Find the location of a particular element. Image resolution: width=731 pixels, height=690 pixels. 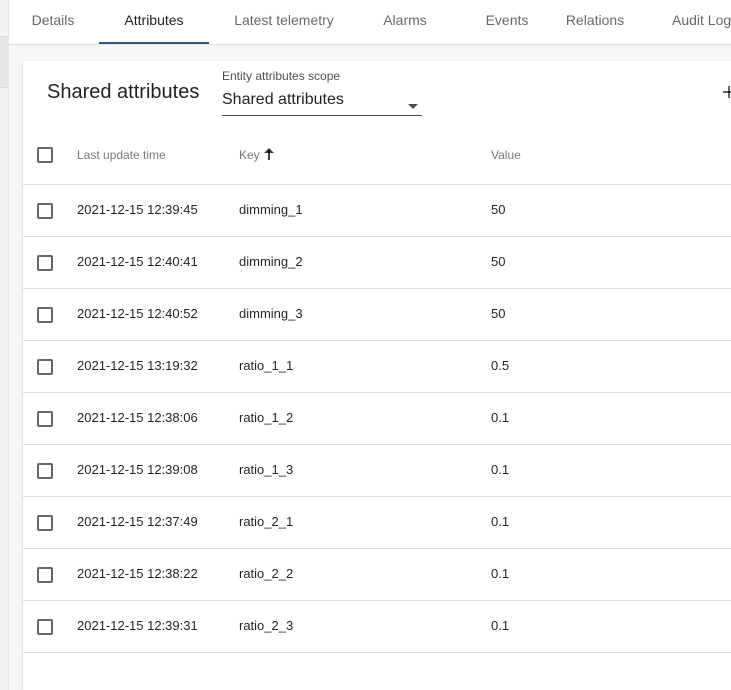

side-panel-notch is located at coordinates (4, 62).